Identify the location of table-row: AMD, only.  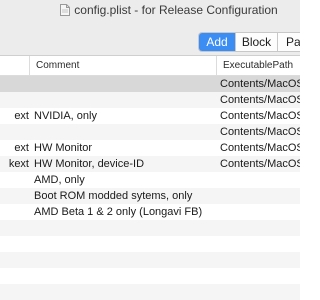
(150, 180).